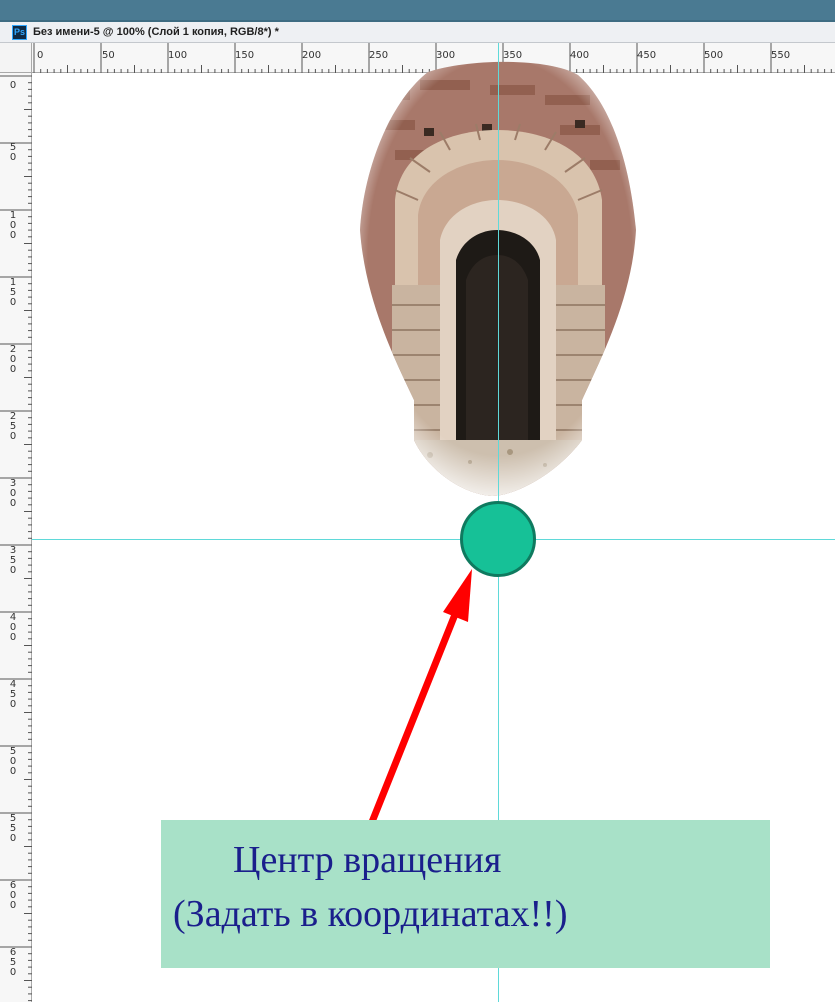 The image size is (835, 1002). What do you see at coordinates (13, 426) in the screenshot?
I see `vruler-label-250: 2 5 0` at bounding box center [13, 426].